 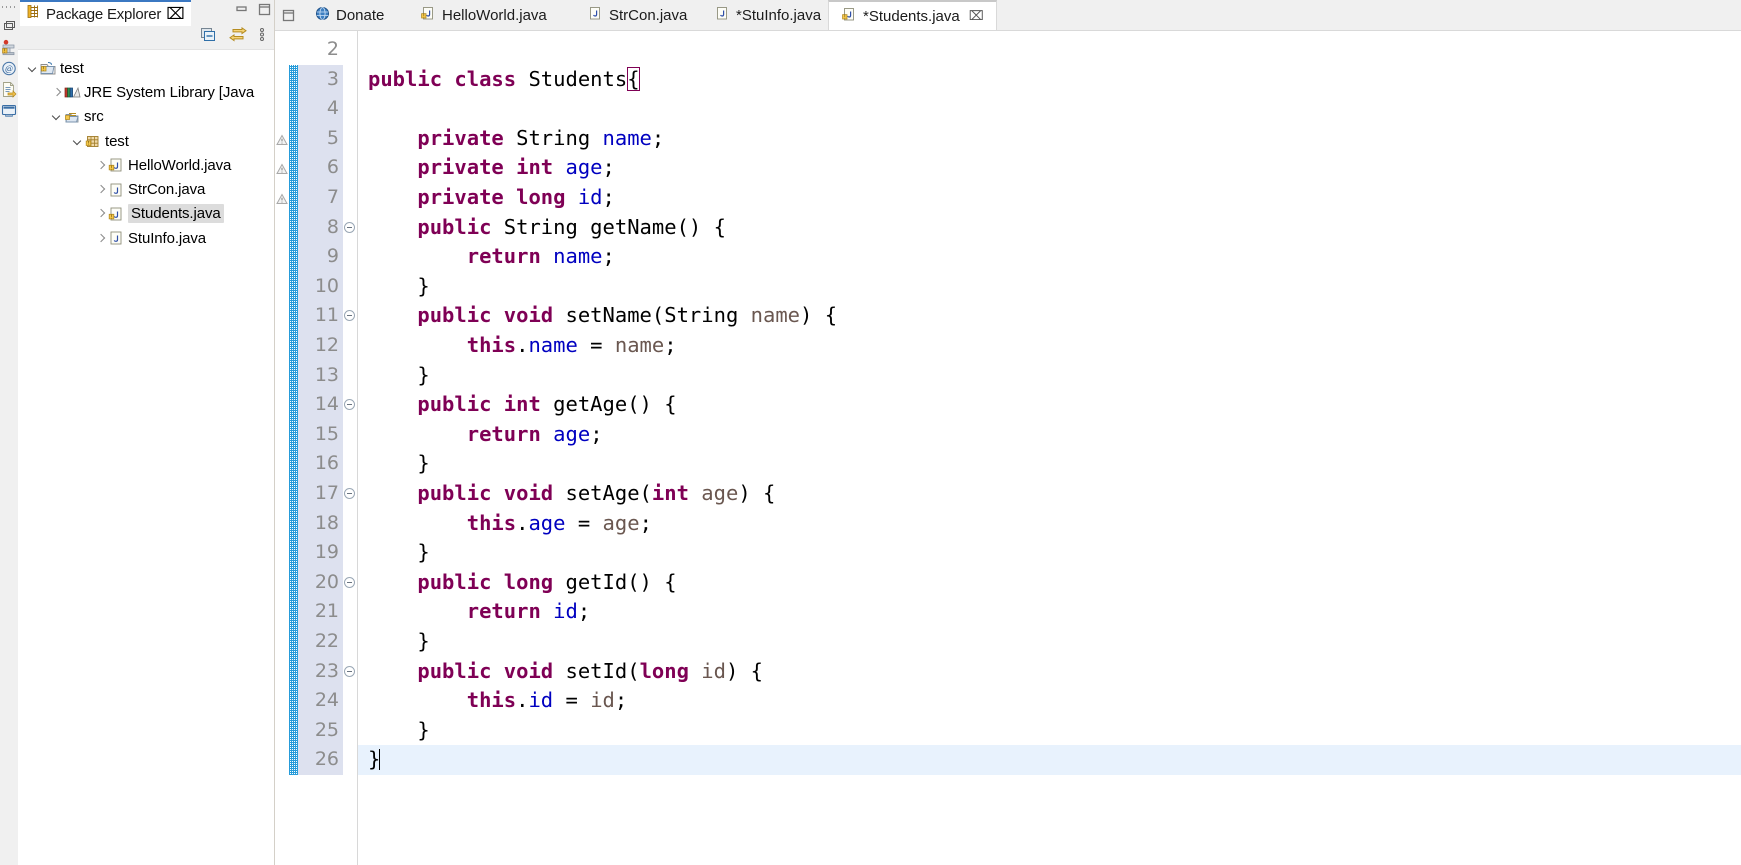 What do you see at coordinates (1049, 139) in the screenshot?
I see `code-line: private String name;` at bounding box center [1049, 139].